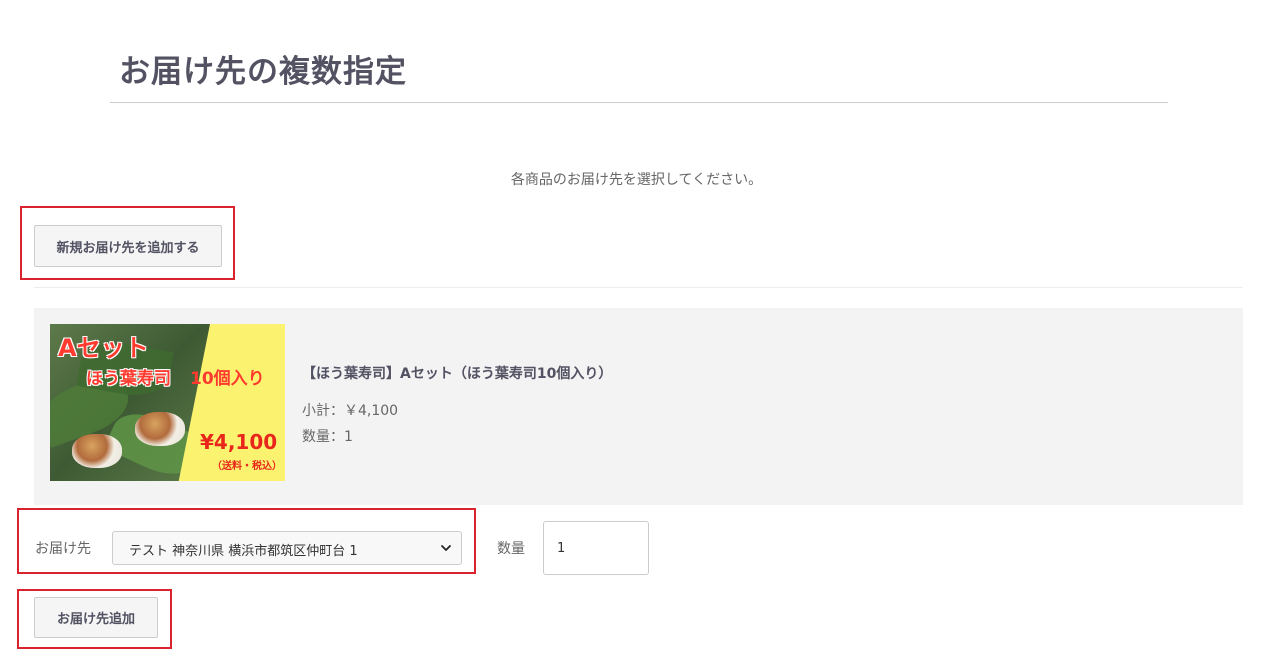  What do you see at coordinates (457, 374) in the screenshot?
I see `item-name: 【ほう葉寿司】Aセット（ほう葉寿司10個入り）` at bounding box center [457, 374].